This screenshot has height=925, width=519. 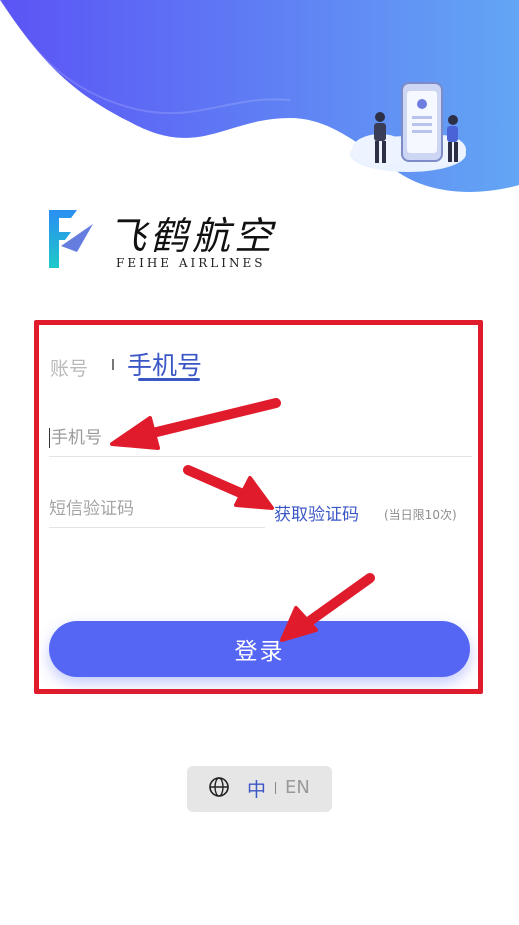 What do you see at coordinates (256, 788) in the screenshot?
I see `language-option-zh: 中` at bounding box center [256, 788].